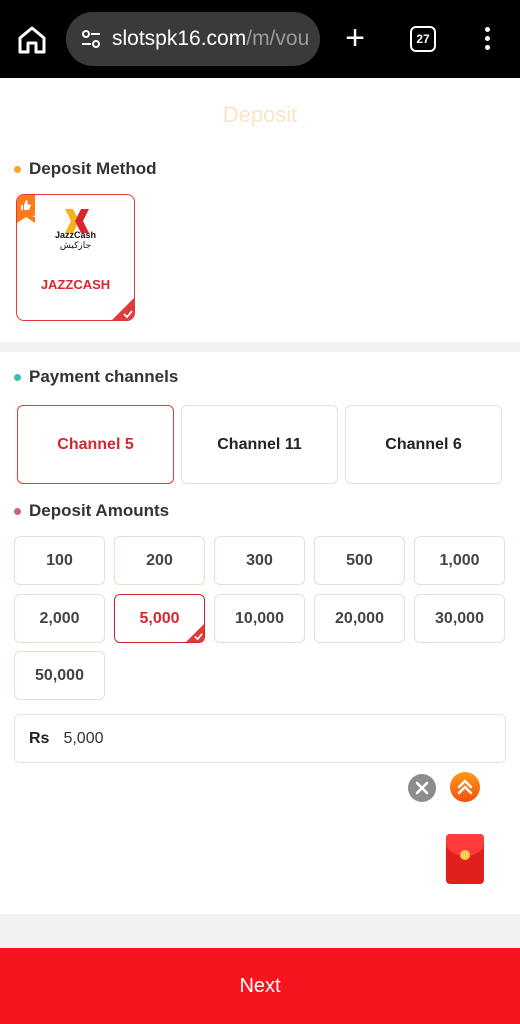 Image resolution: width=520 pixels, height=1024 pixels. I want to click on amount-option: 50,000, so click(59, 675).